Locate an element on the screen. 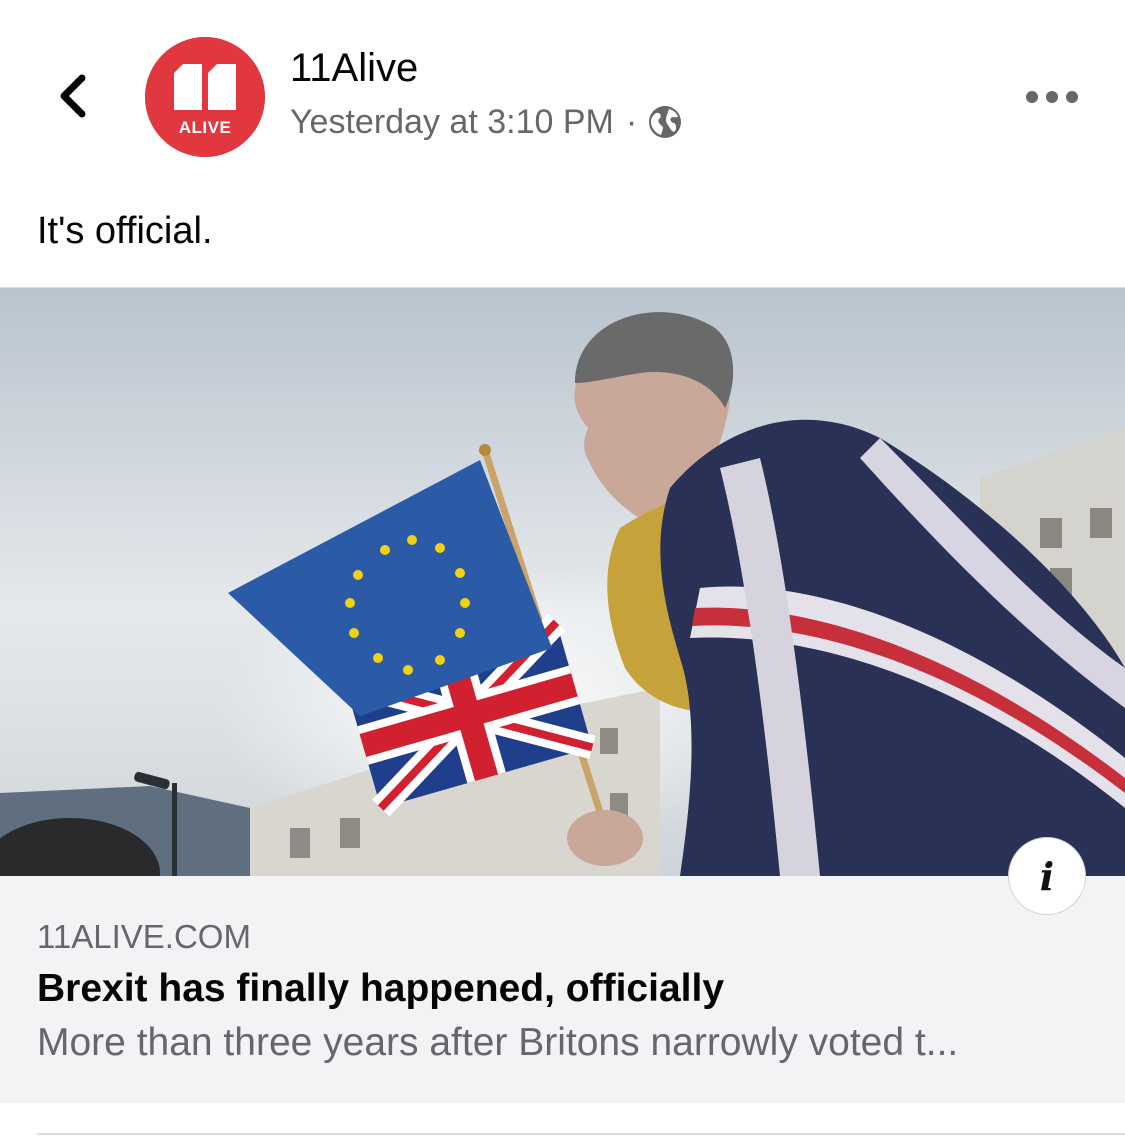 The height and width of the screenshot is (1137, 1125). avatar: ALIVE is located at coordinates (205, 97).